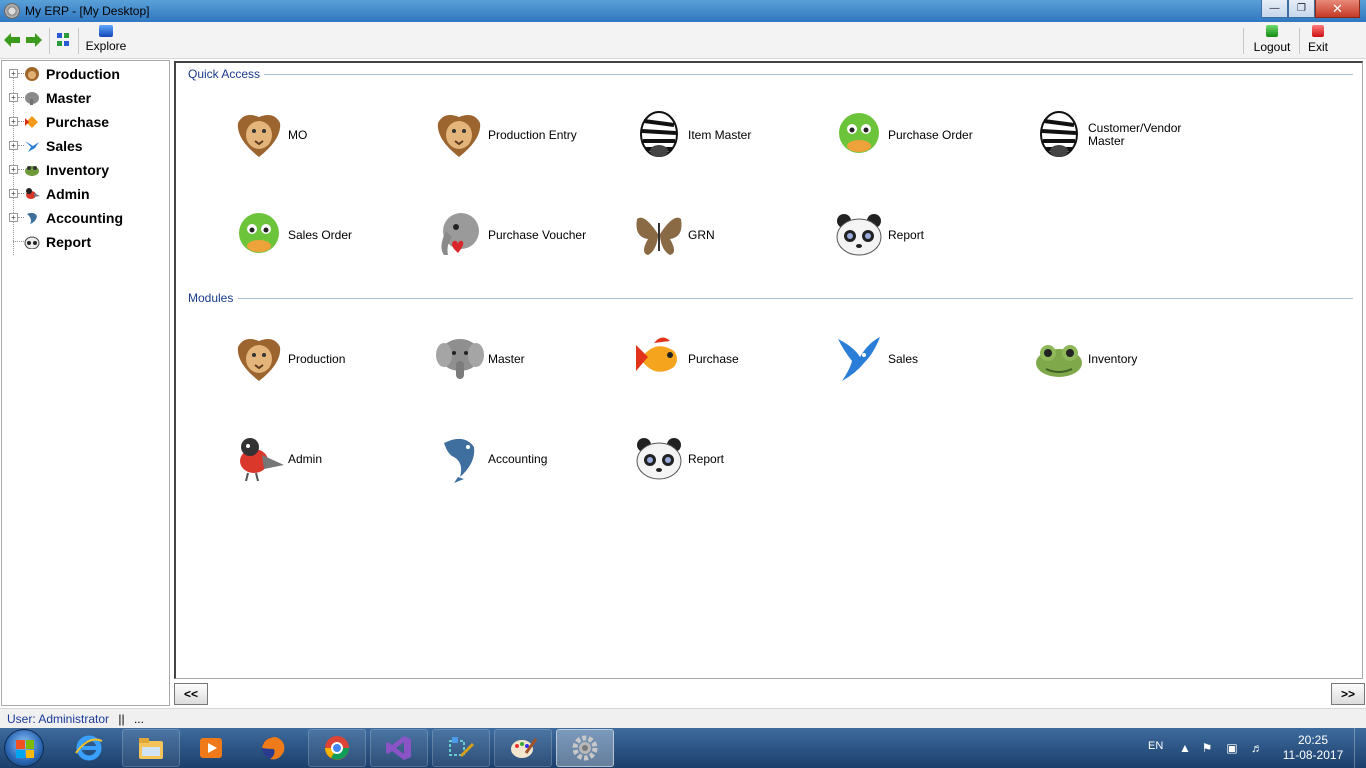 Image resolution: width=1366 pixels, height=768 pixels. I want to click on module-tile-report: Report, so click(729, 459).